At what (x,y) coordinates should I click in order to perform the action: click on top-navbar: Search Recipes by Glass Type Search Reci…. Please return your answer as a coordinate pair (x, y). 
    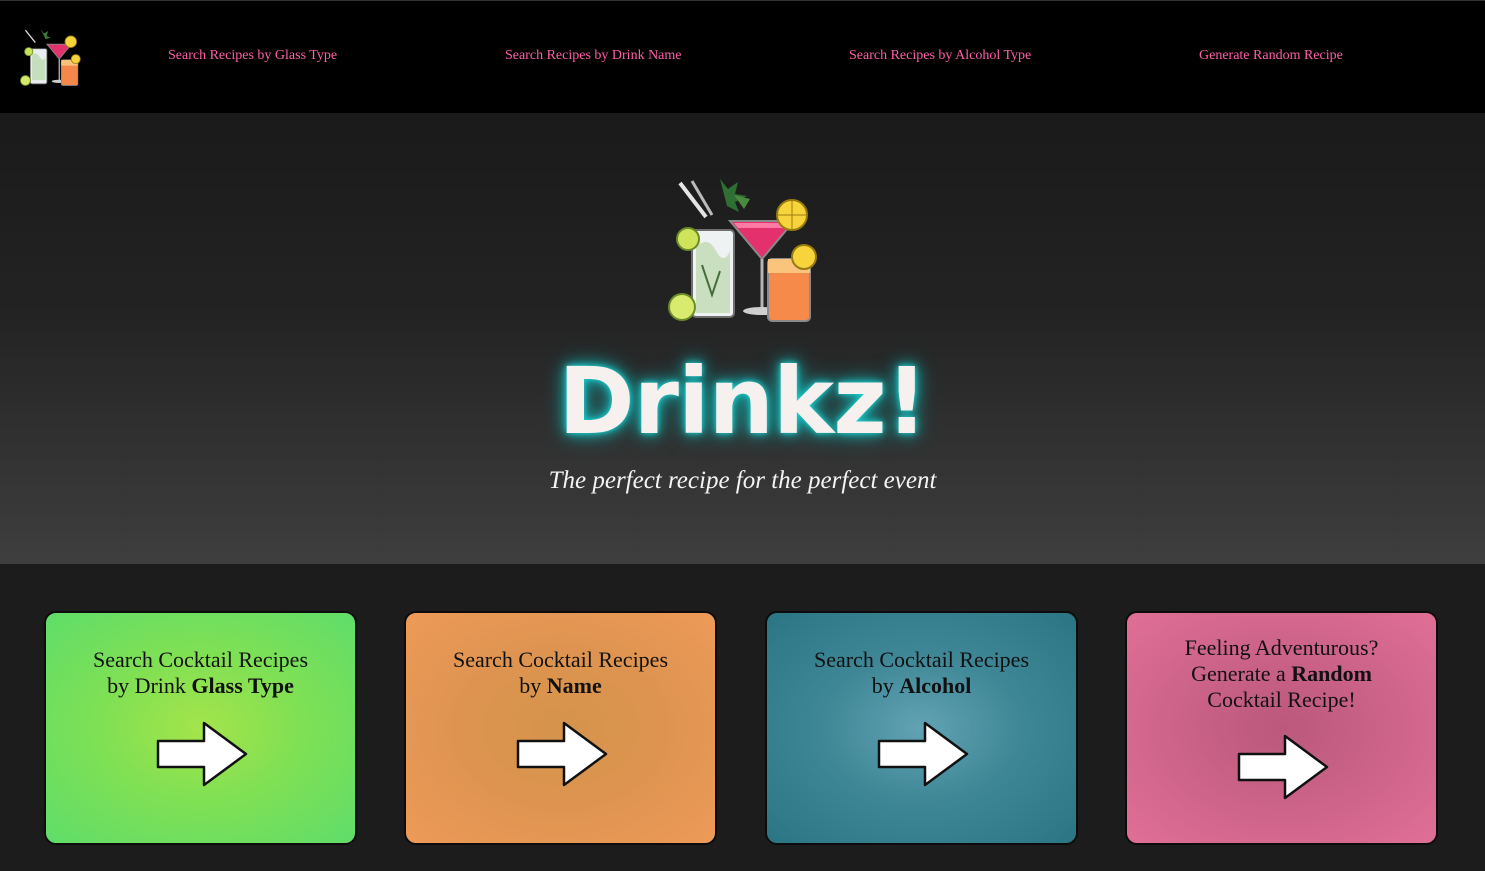
    Looking at the image, I should click on (742, 56).